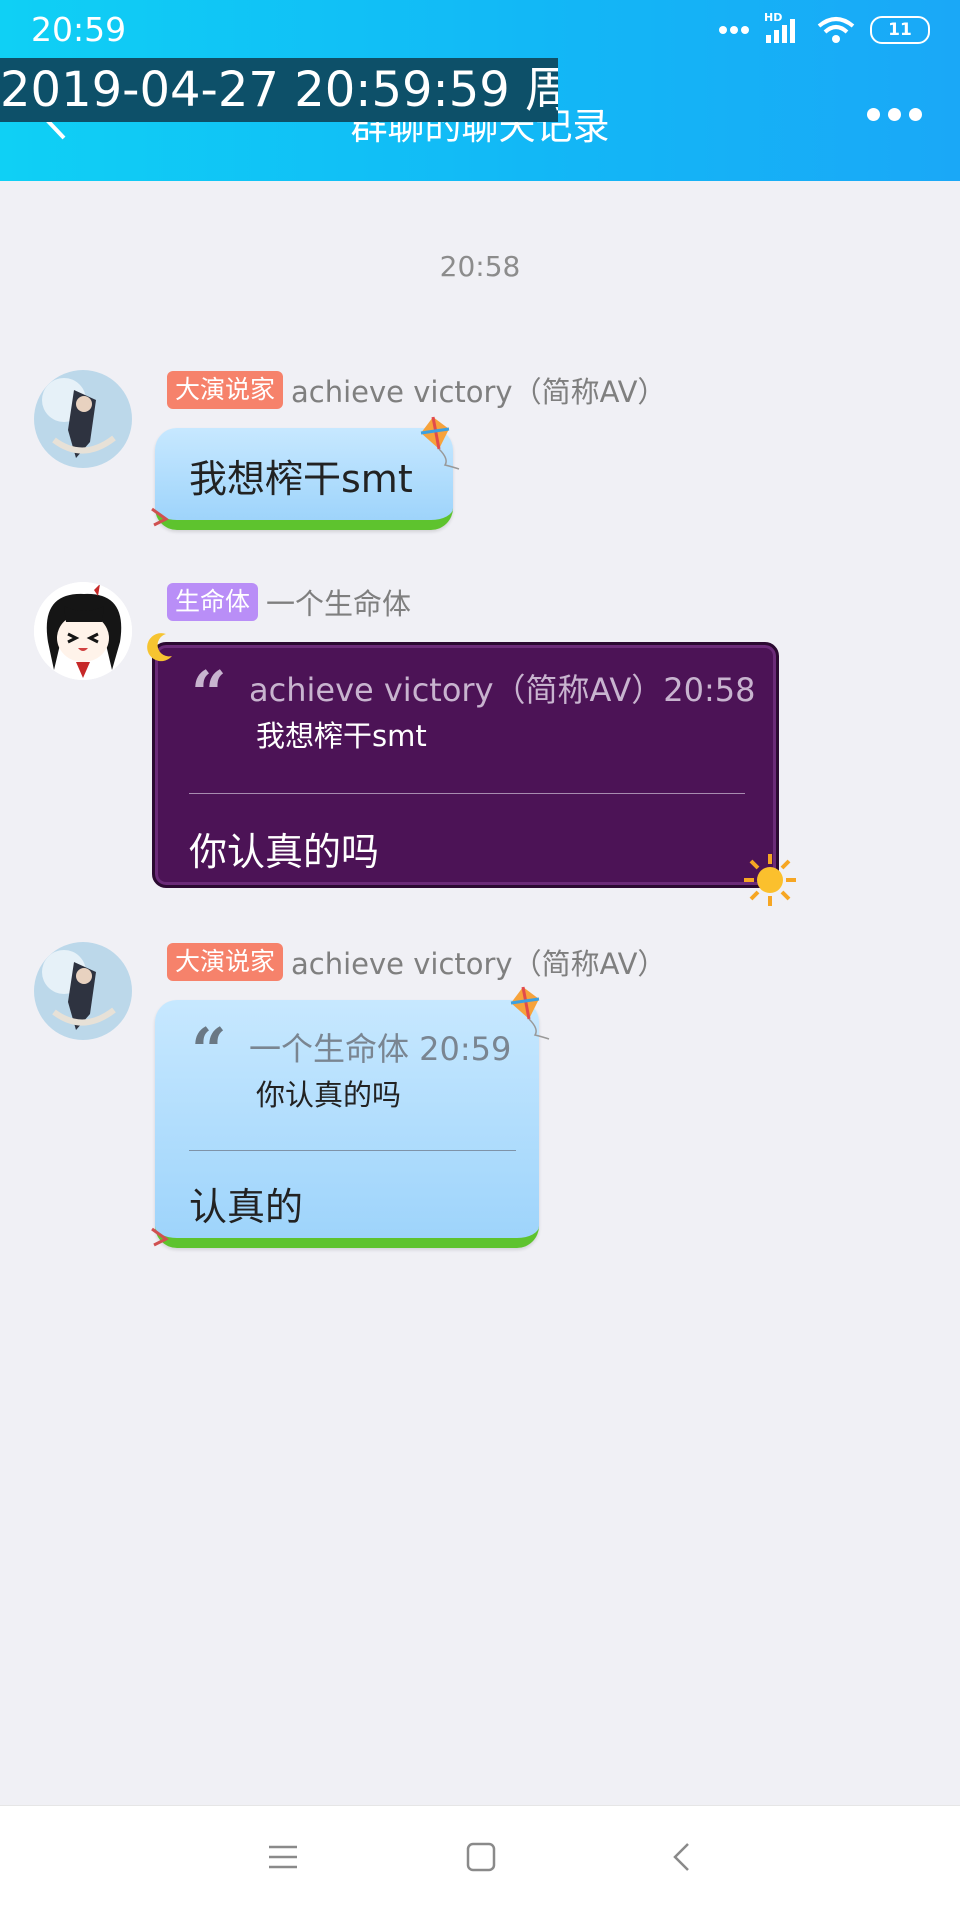  I want to click on message-bubble: “ 一个生命体 20:59 你认真的吗 认真的, so click(347, 1124).